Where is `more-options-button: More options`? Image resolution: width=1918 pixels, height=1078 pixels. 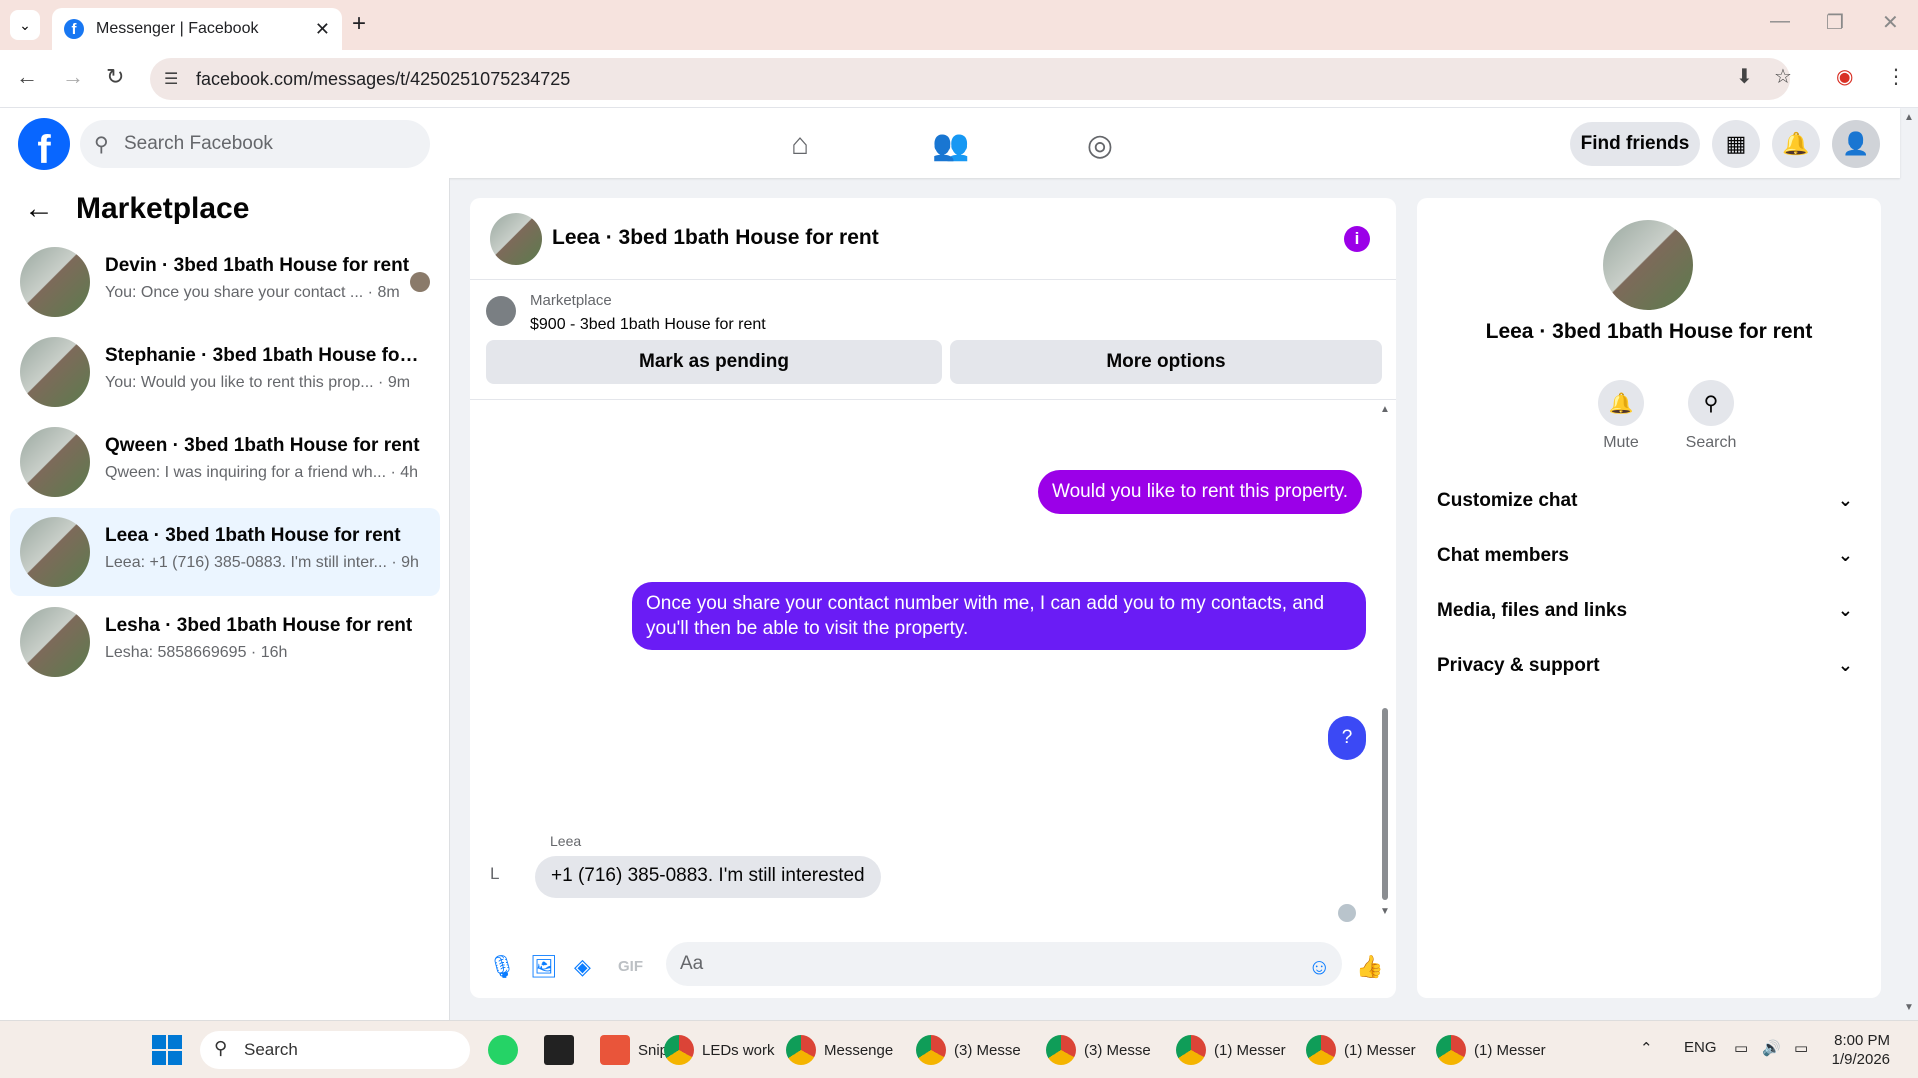 more-options-button: More options is located at coordinates (1166, 362).